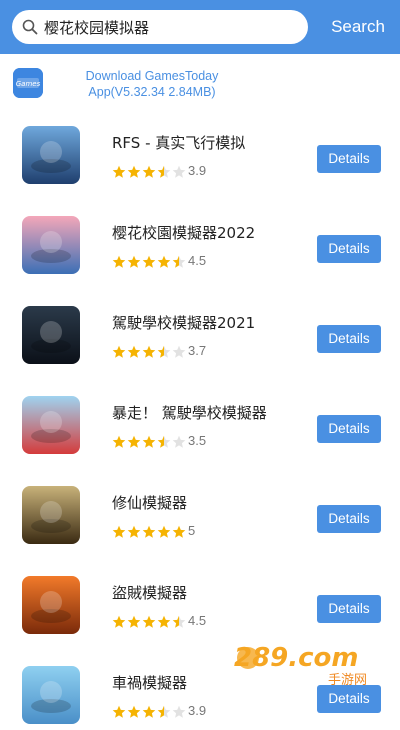  Describe the element at coordinates (152, 76) in the screenshot. I see `download-title: Download GamesToday` at that location.